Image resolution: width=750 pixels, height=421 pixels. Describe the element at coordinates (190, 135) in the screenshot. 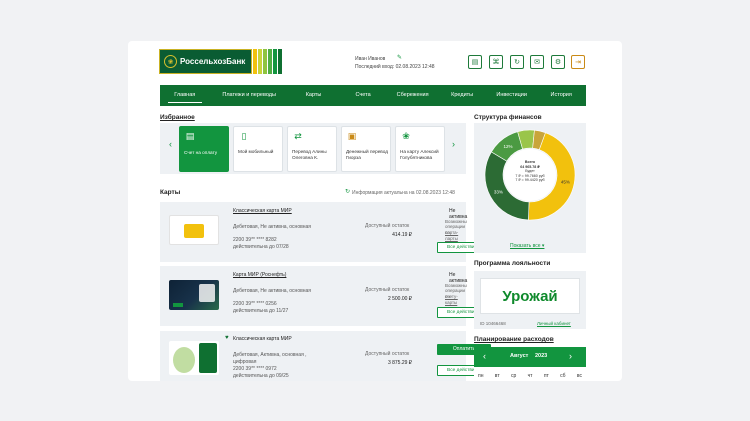

I see `invoice-icon: ▤` at that location.